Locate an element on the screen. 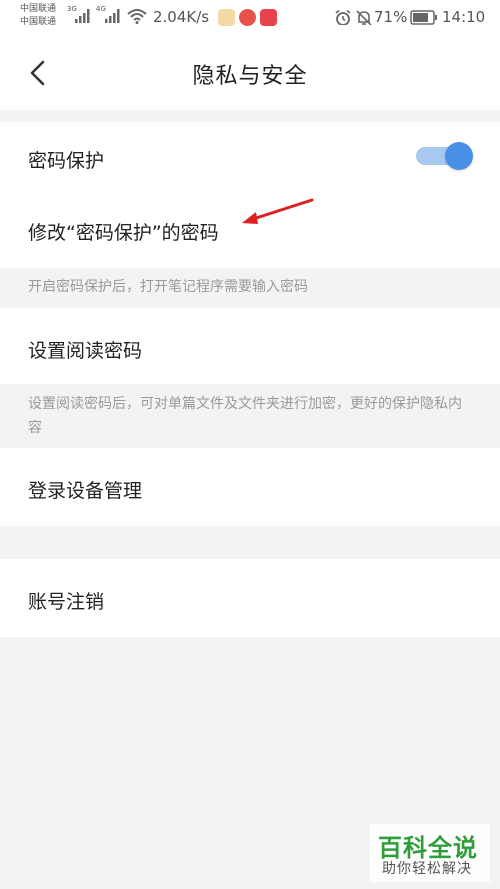 This screenshot has height=889, width=500. password-protect-hint: 开启密码保护后，打开笔记程序需要输入密码 is located at coordinates (168, 287).